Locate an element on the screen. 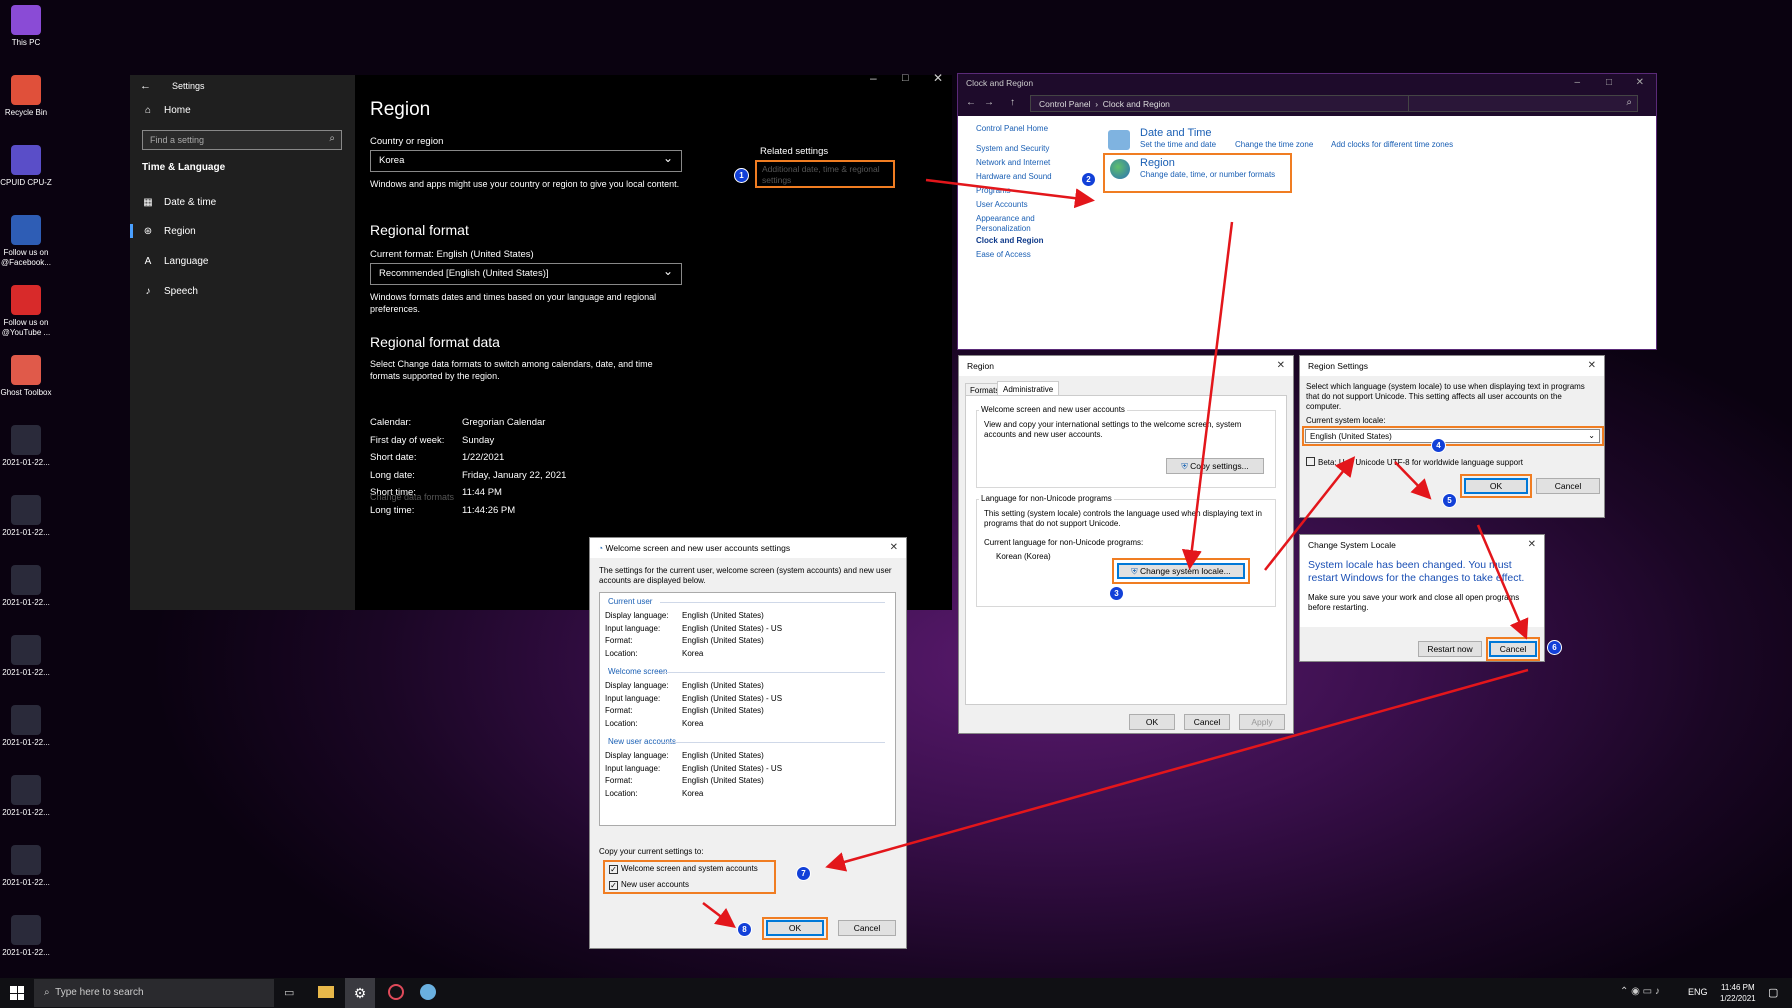  file-explorer-icon is located at coordinates (326, 992).